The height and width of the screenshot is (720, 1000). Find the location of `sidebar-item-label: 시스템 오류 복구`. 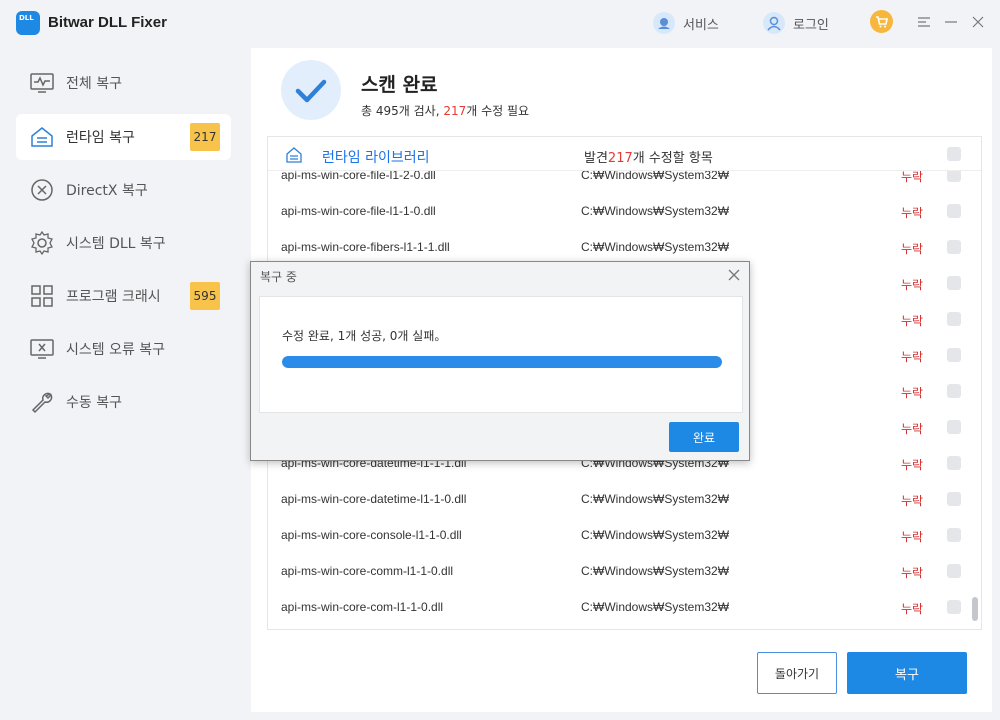

sidebar-item-label: 시스템 오류 복구 is located at coordinates (116, 350).